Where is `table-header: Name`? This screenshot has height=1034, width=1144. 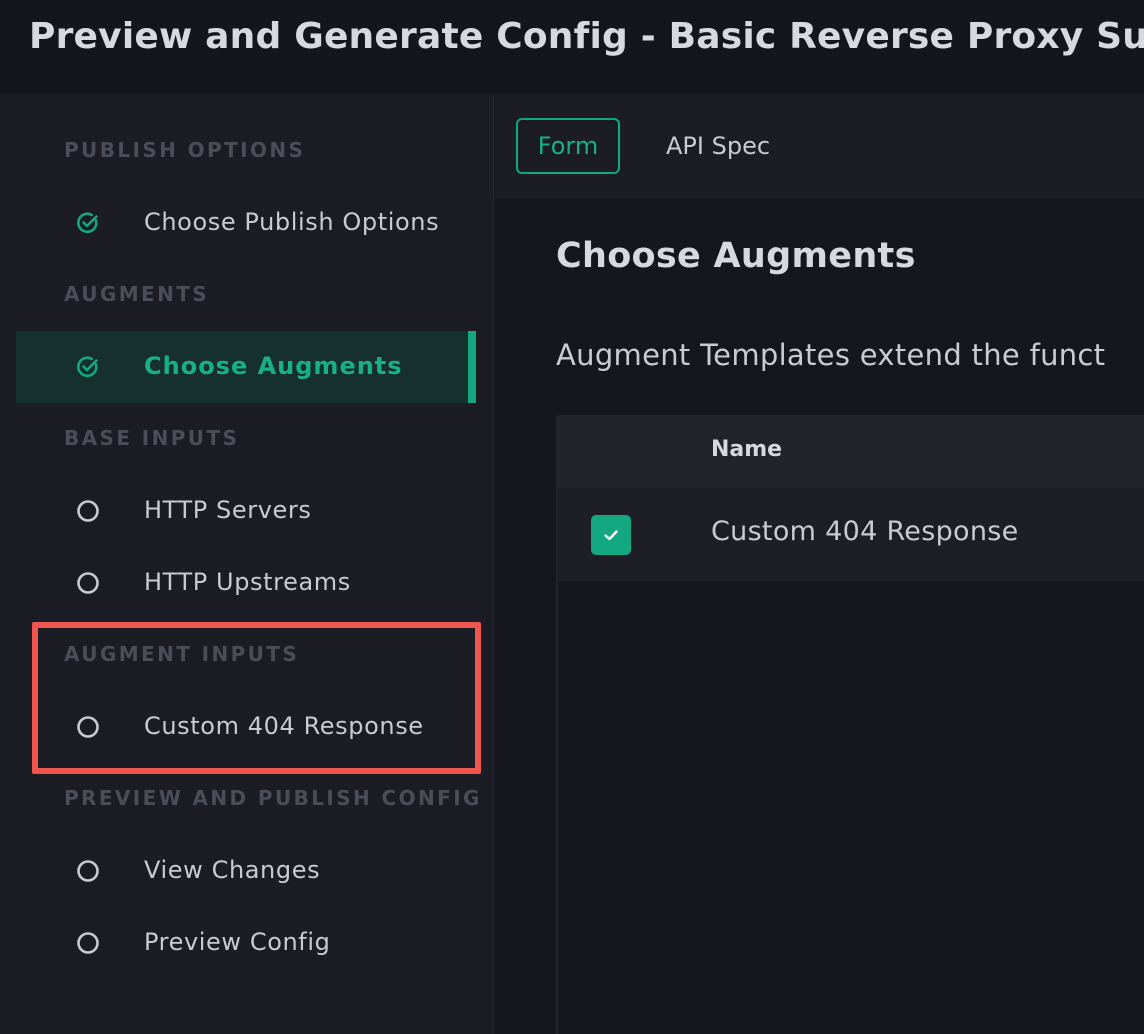 table-header: Name is located at coordinates (851, 451).